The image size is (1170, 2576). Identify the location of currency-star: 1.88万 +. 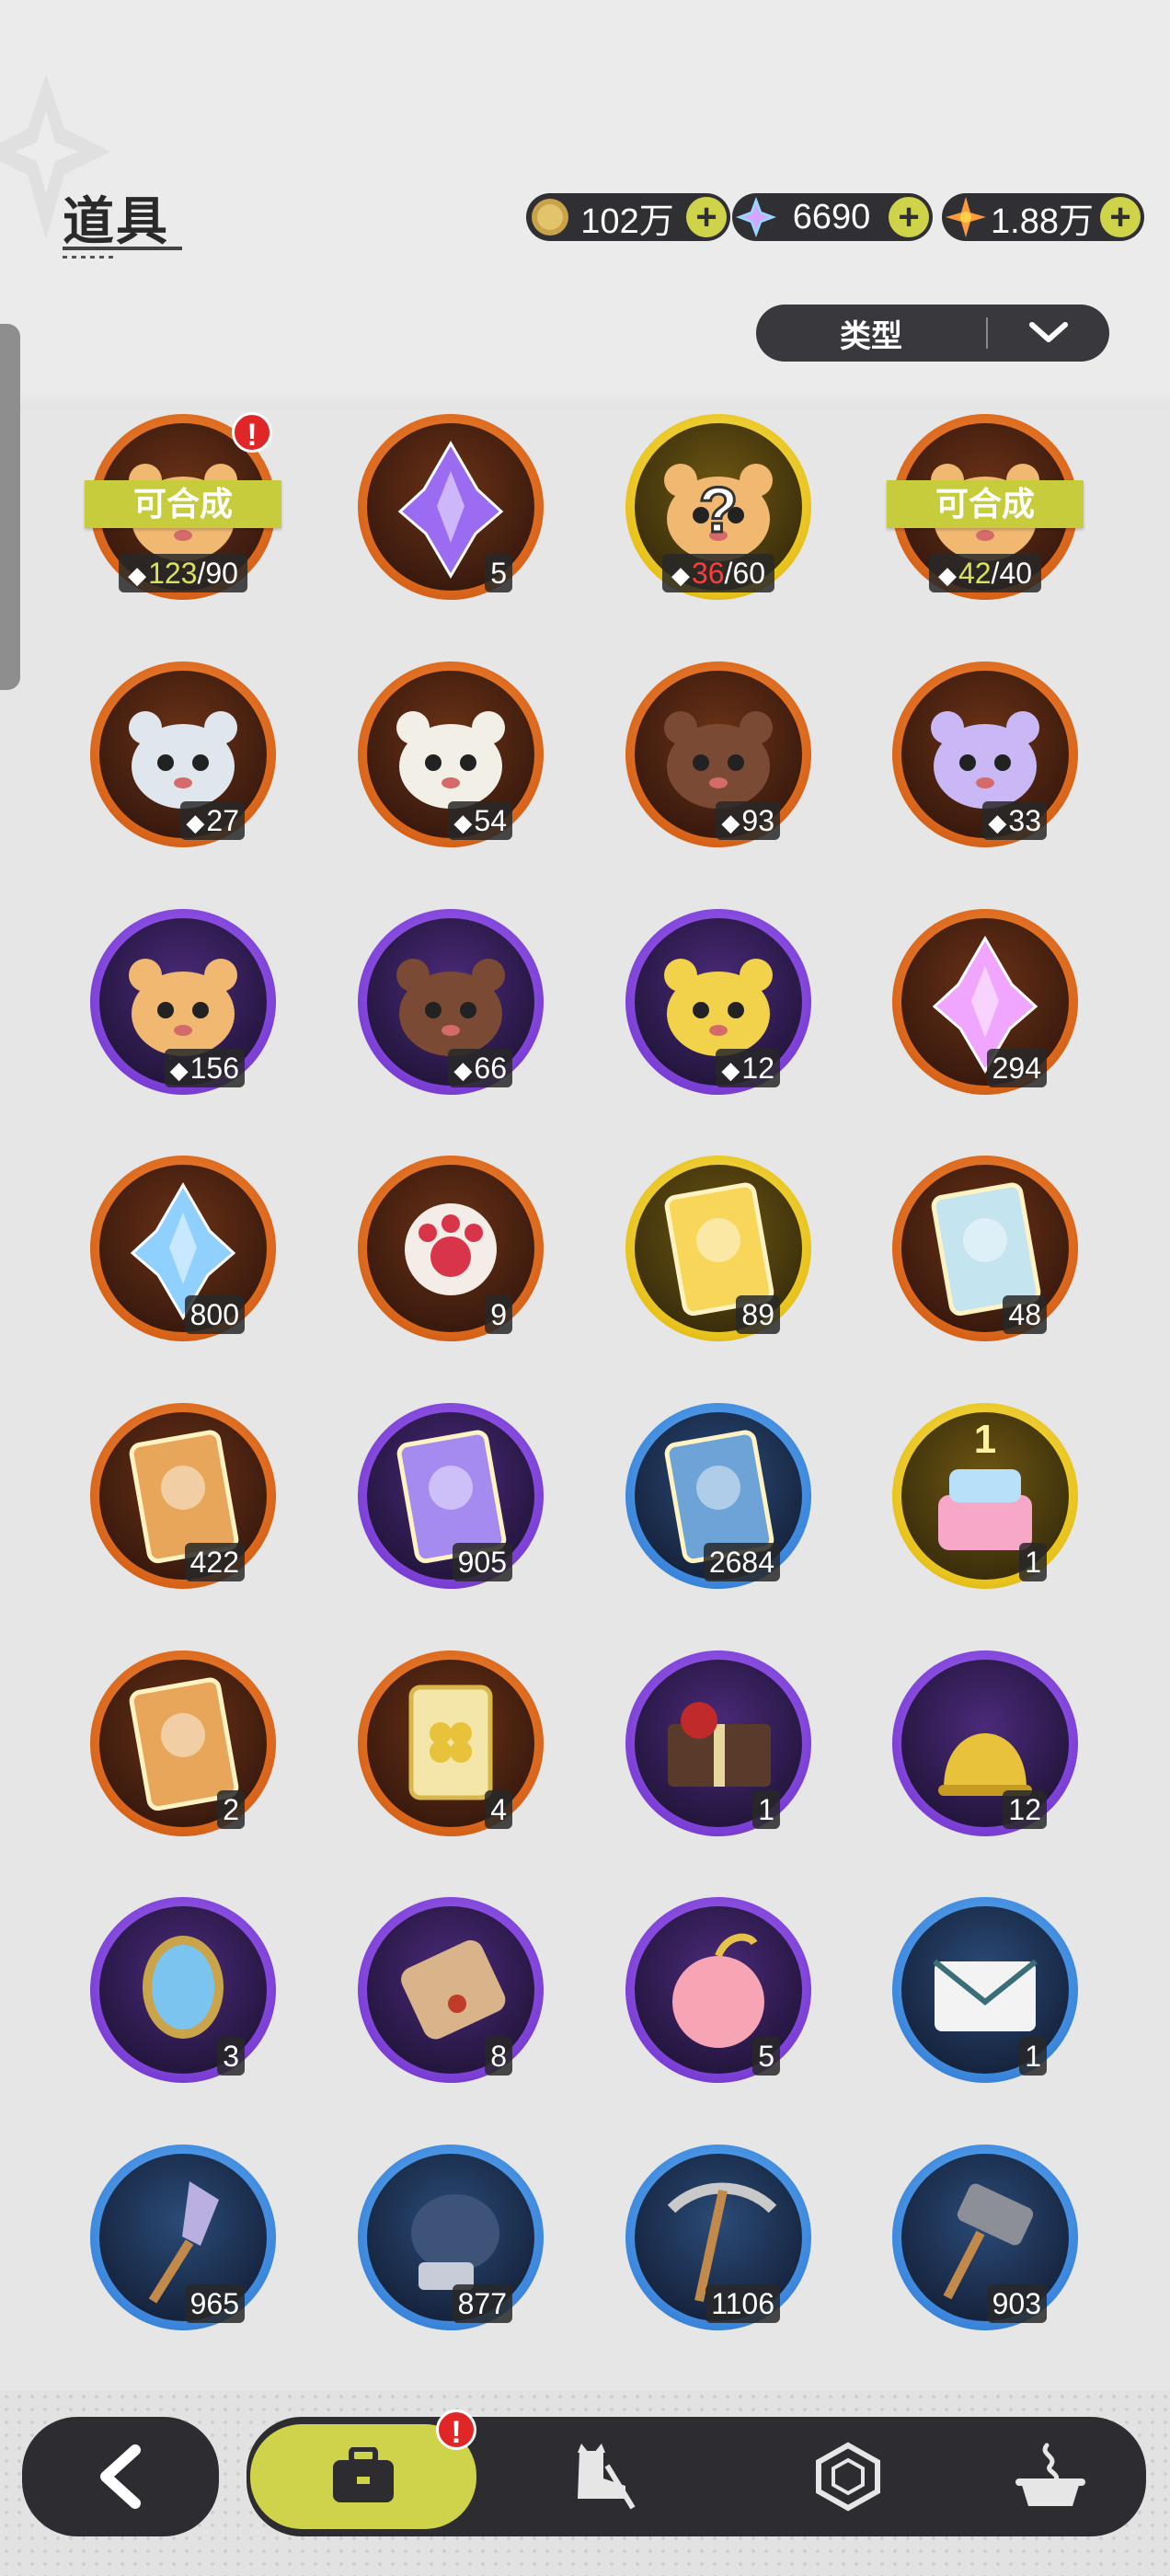
(1043, 217).